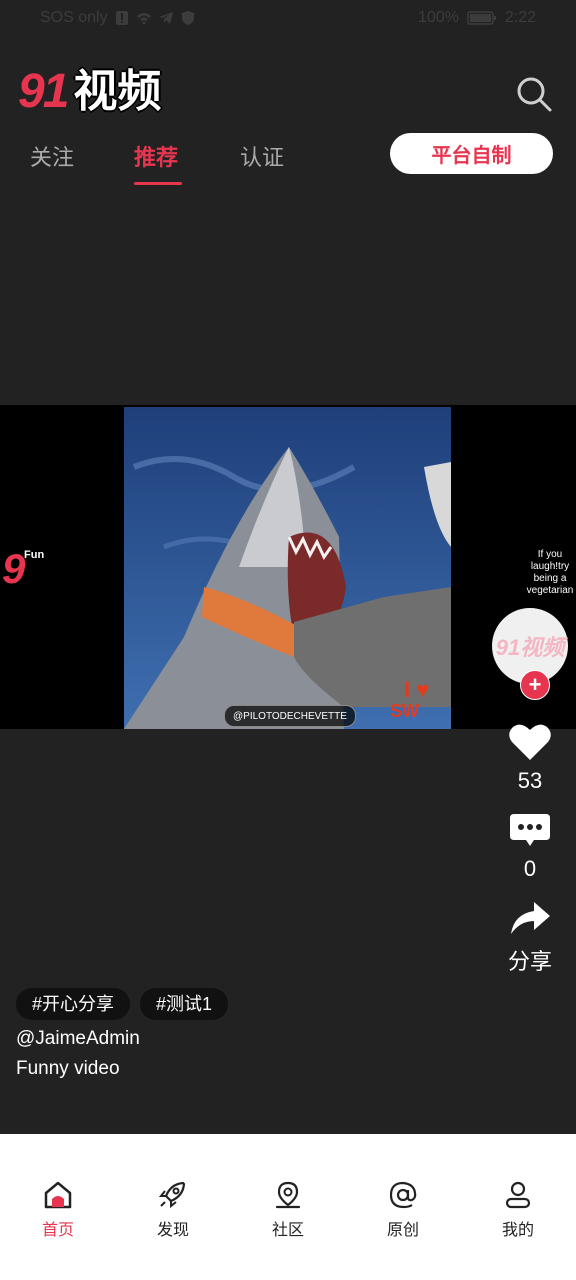  I want to click on nav-discover: 发现, so click(173, 1210).